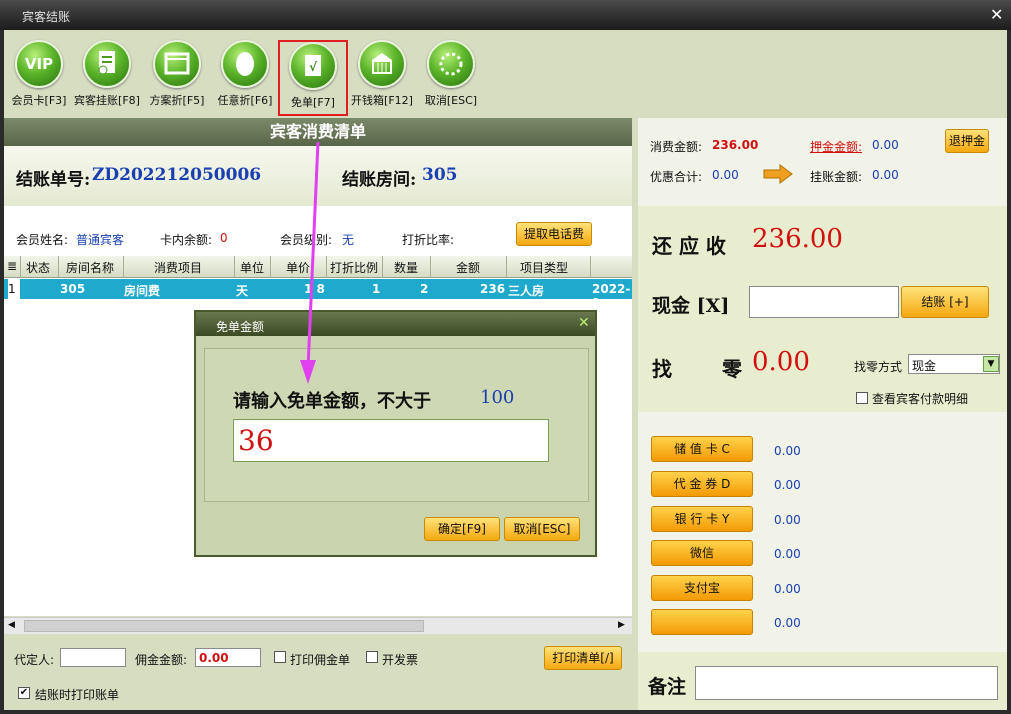 Image resolution: width=1011 pixels, height=714 pixels. Describe the element at coordinates (702, 519) in the screenshot. I see `bank-card-button: 银 行 卡 Y` at that location.